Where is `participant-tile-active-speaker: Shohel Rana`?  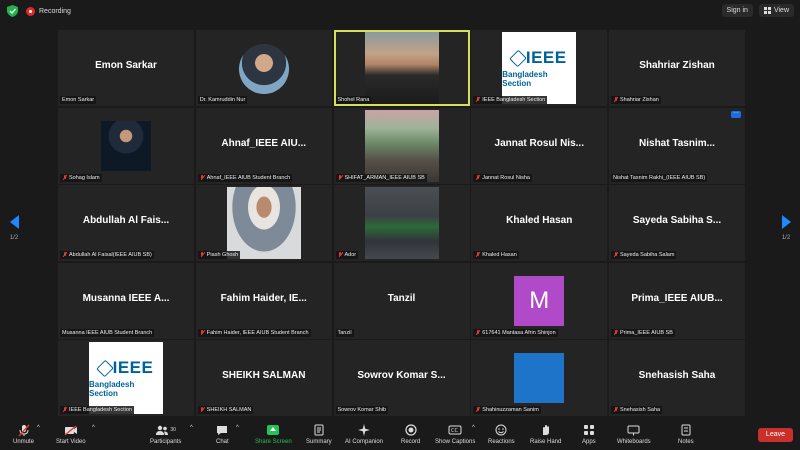
participant-tile-active-speaker: Shohel Rana is located at coordinates (401, 68).